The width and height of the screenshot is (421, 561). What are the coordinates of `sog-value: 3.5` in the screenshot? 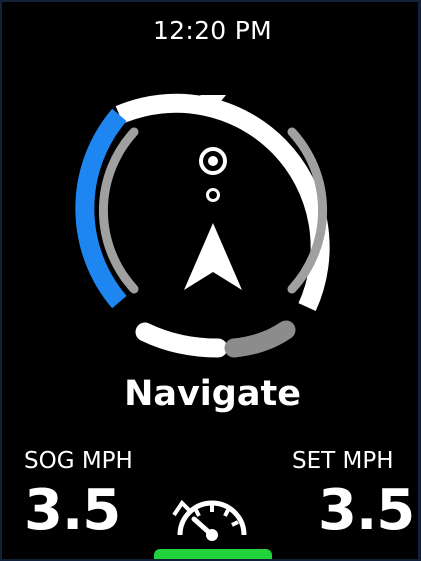 It's located at (72, 510).